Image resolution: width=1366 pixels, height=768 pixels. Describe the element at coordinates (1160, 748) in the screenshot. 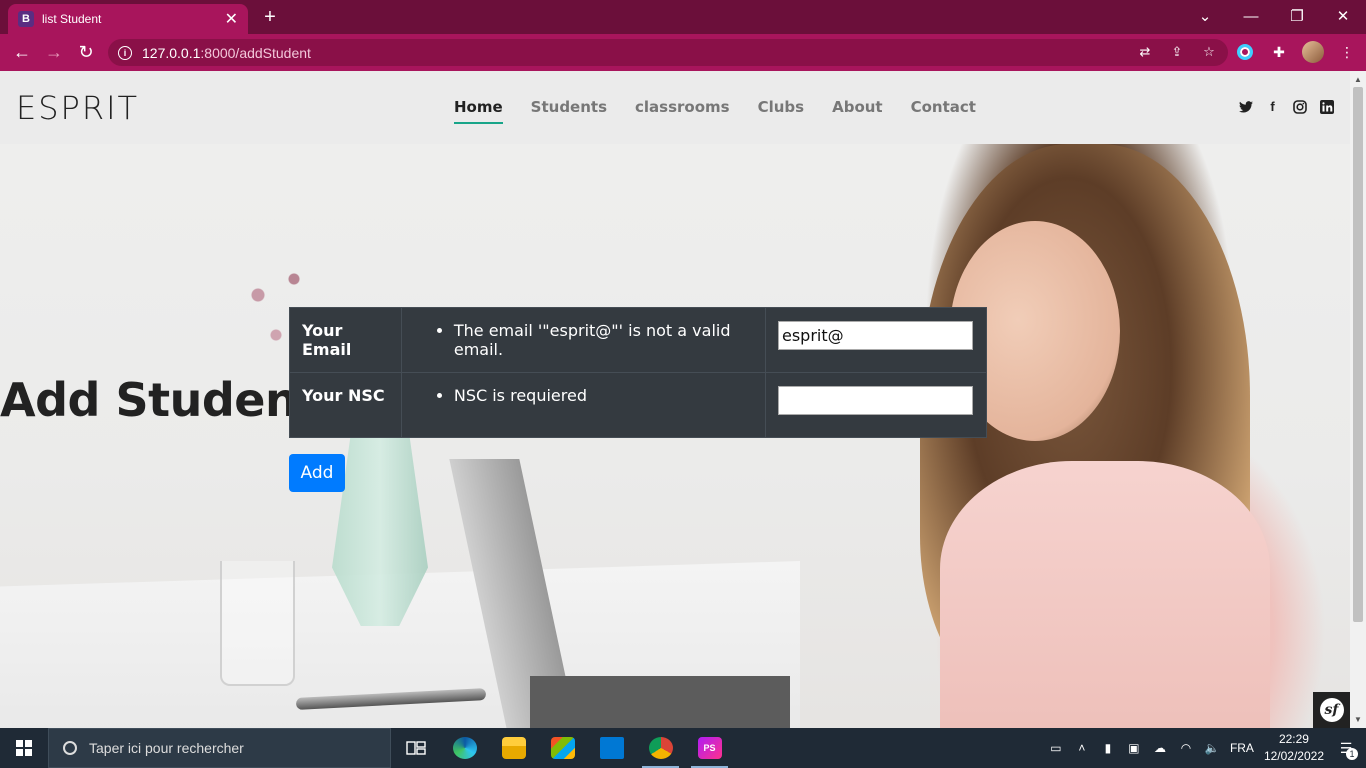

I see `onedrive-icon: ☁` at that location.